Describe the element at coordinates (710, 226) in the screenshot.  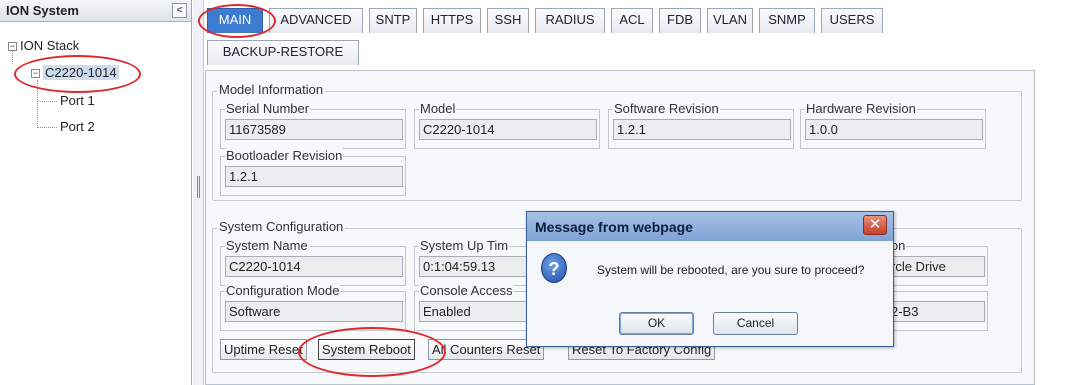
I see `dialog-titlebar: Message from webpage ✕` at that location.